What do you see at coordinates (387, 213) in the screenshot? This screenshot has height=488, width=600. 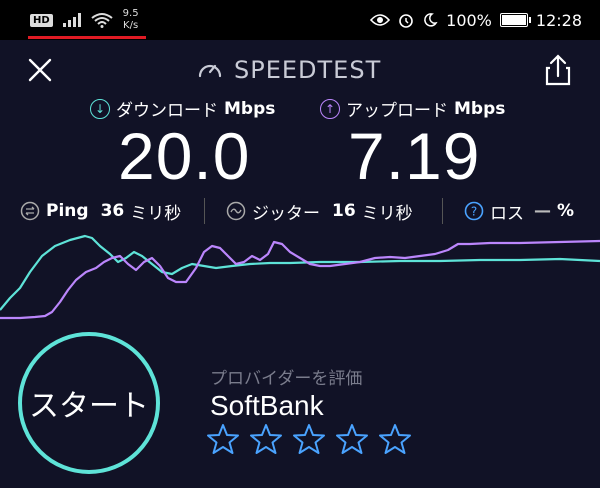 I see `jitter-unit: ミリ秒` at bounding box center [387, 213].